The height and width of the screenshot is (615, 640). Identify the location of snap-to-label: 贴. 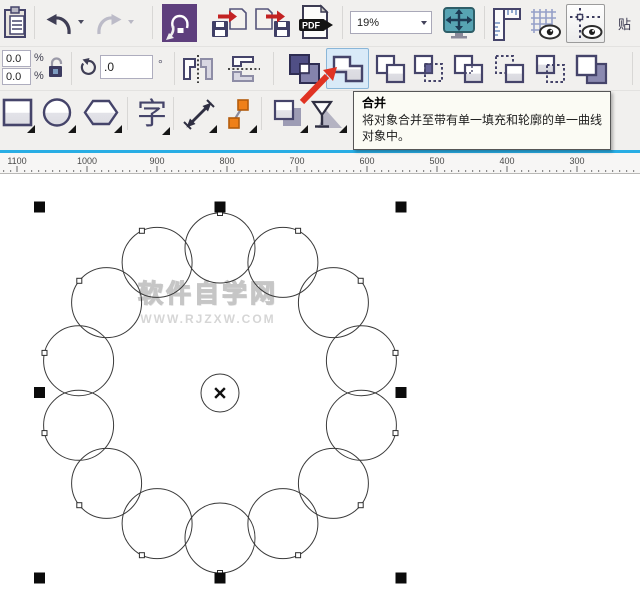
(624, 23).